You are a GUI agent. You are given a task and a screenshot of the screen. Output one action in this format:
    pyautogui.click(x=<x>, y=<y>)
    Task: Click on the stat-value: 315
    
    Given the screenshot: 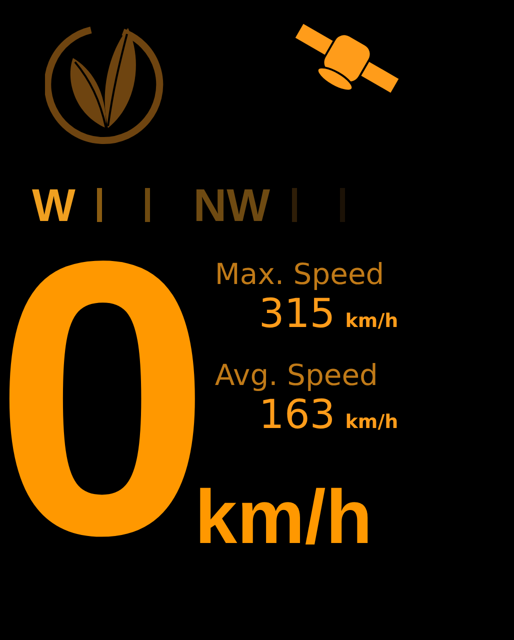 What is the action you would take?
    pyautogui.click(x=297, y=314)
    